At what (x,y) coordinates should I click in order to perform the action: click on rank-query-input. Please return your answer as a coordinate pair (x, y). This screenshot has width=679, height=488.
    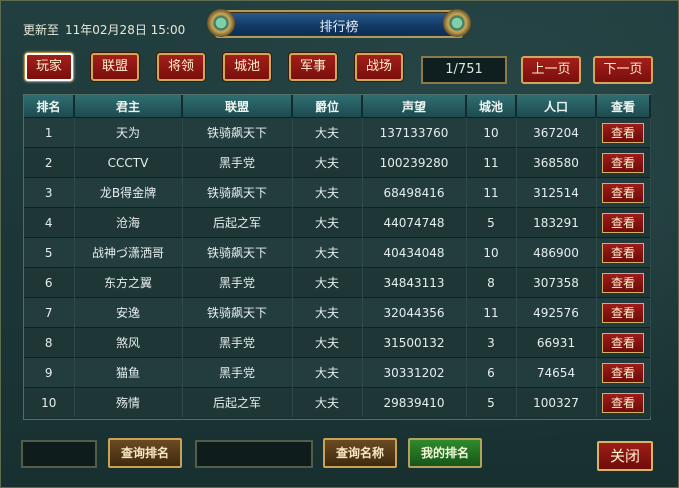
    Looking at the image, I should click on (59, 454).